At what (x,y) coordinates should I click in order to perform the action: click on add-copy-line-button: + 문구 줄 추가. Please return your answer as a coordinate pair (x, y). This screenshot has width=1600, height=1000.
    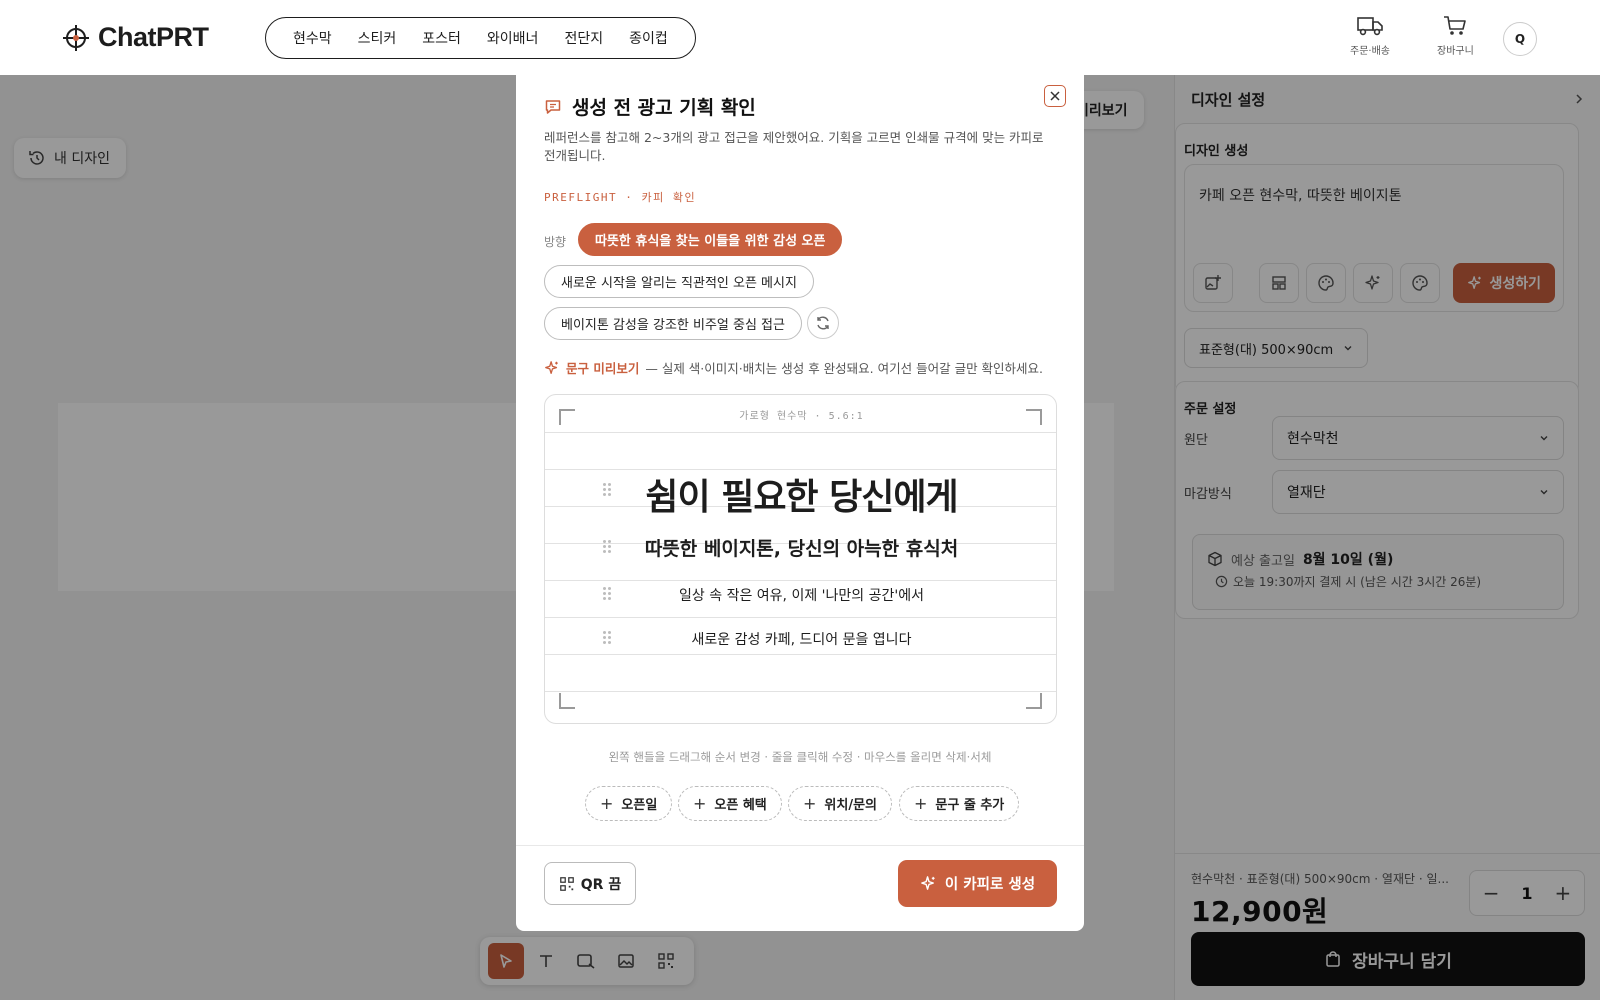
    Looking at the image, I should click on (959, 803).